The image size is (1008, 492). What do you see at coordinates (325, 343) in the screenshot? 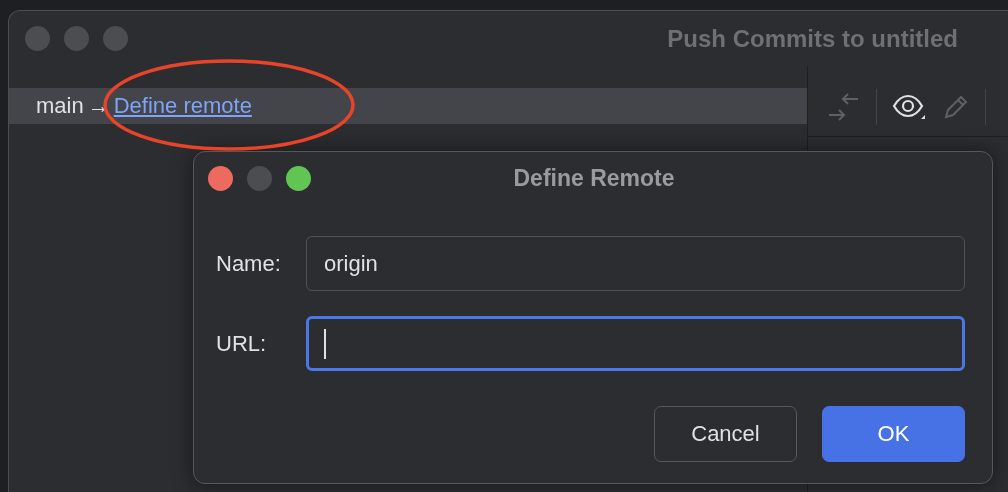
I see `text-caret` at bounding box center [325, 343].